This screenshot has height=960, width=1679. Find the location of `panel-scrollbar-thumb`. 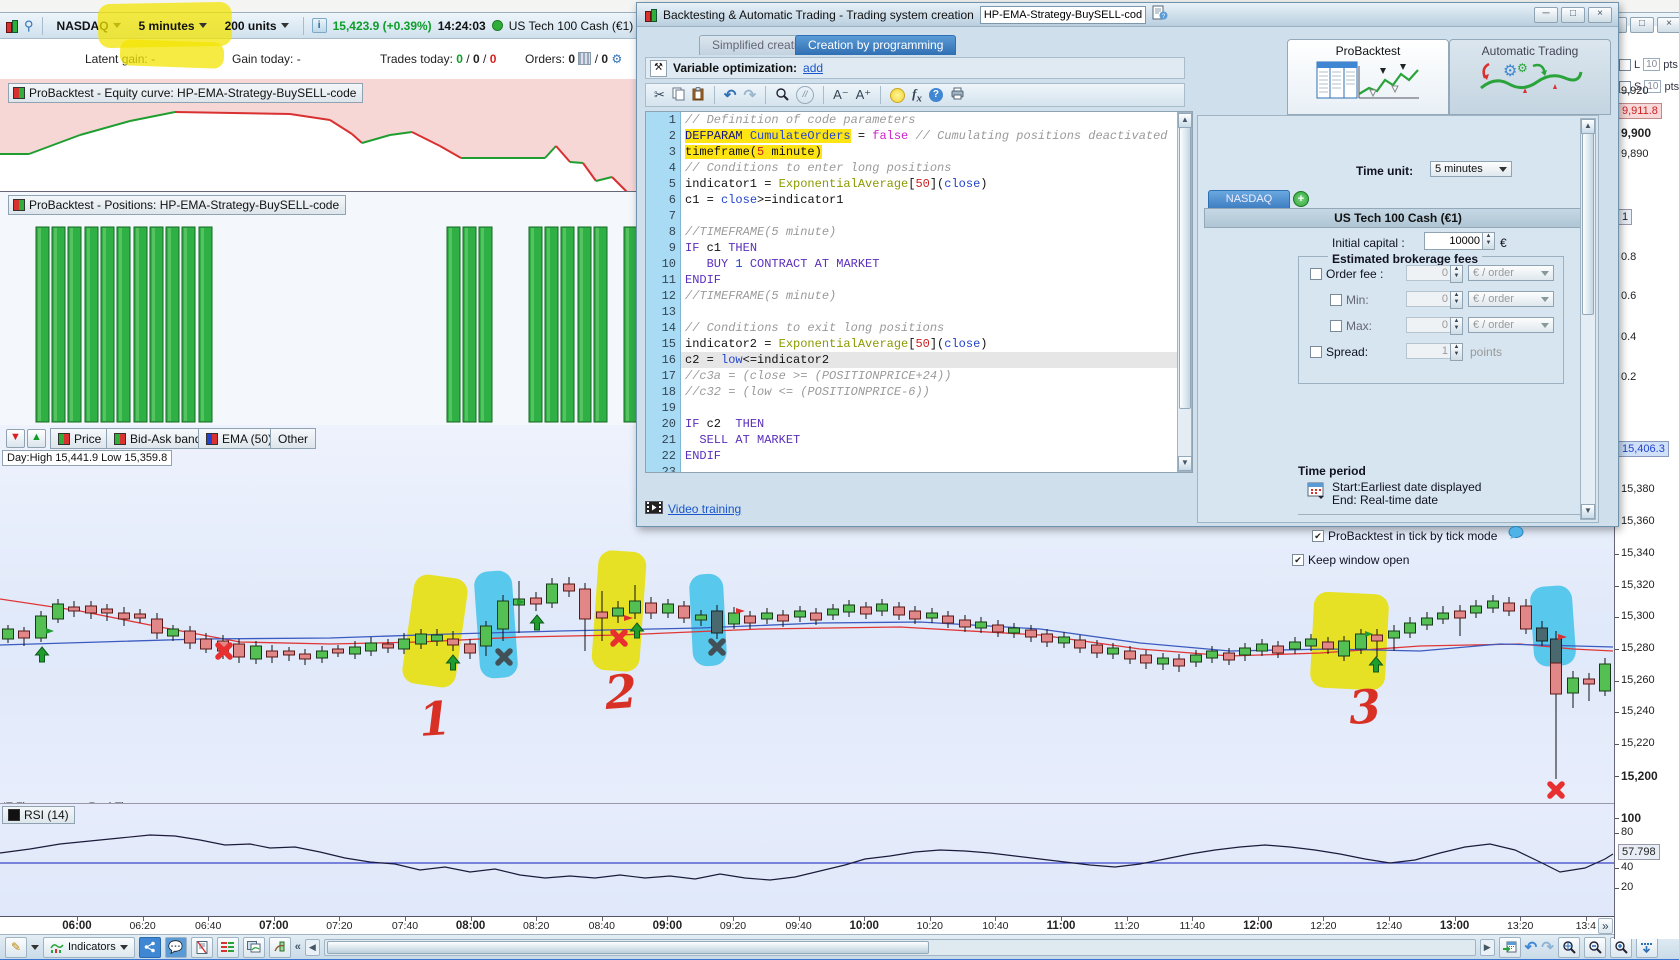

panel-scrollbar-thumb is located at coordinates (1588, 224).